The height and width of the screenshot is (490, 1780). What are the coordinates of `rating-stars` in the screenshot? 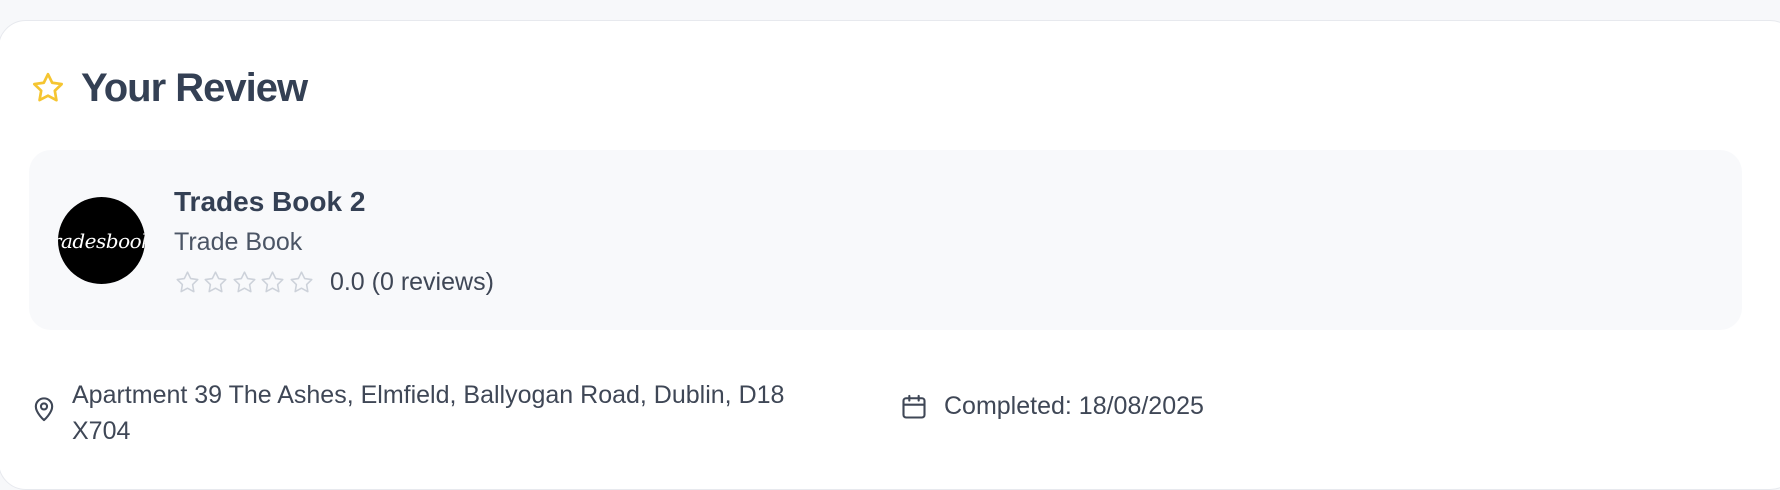 It's located at (245, 282).